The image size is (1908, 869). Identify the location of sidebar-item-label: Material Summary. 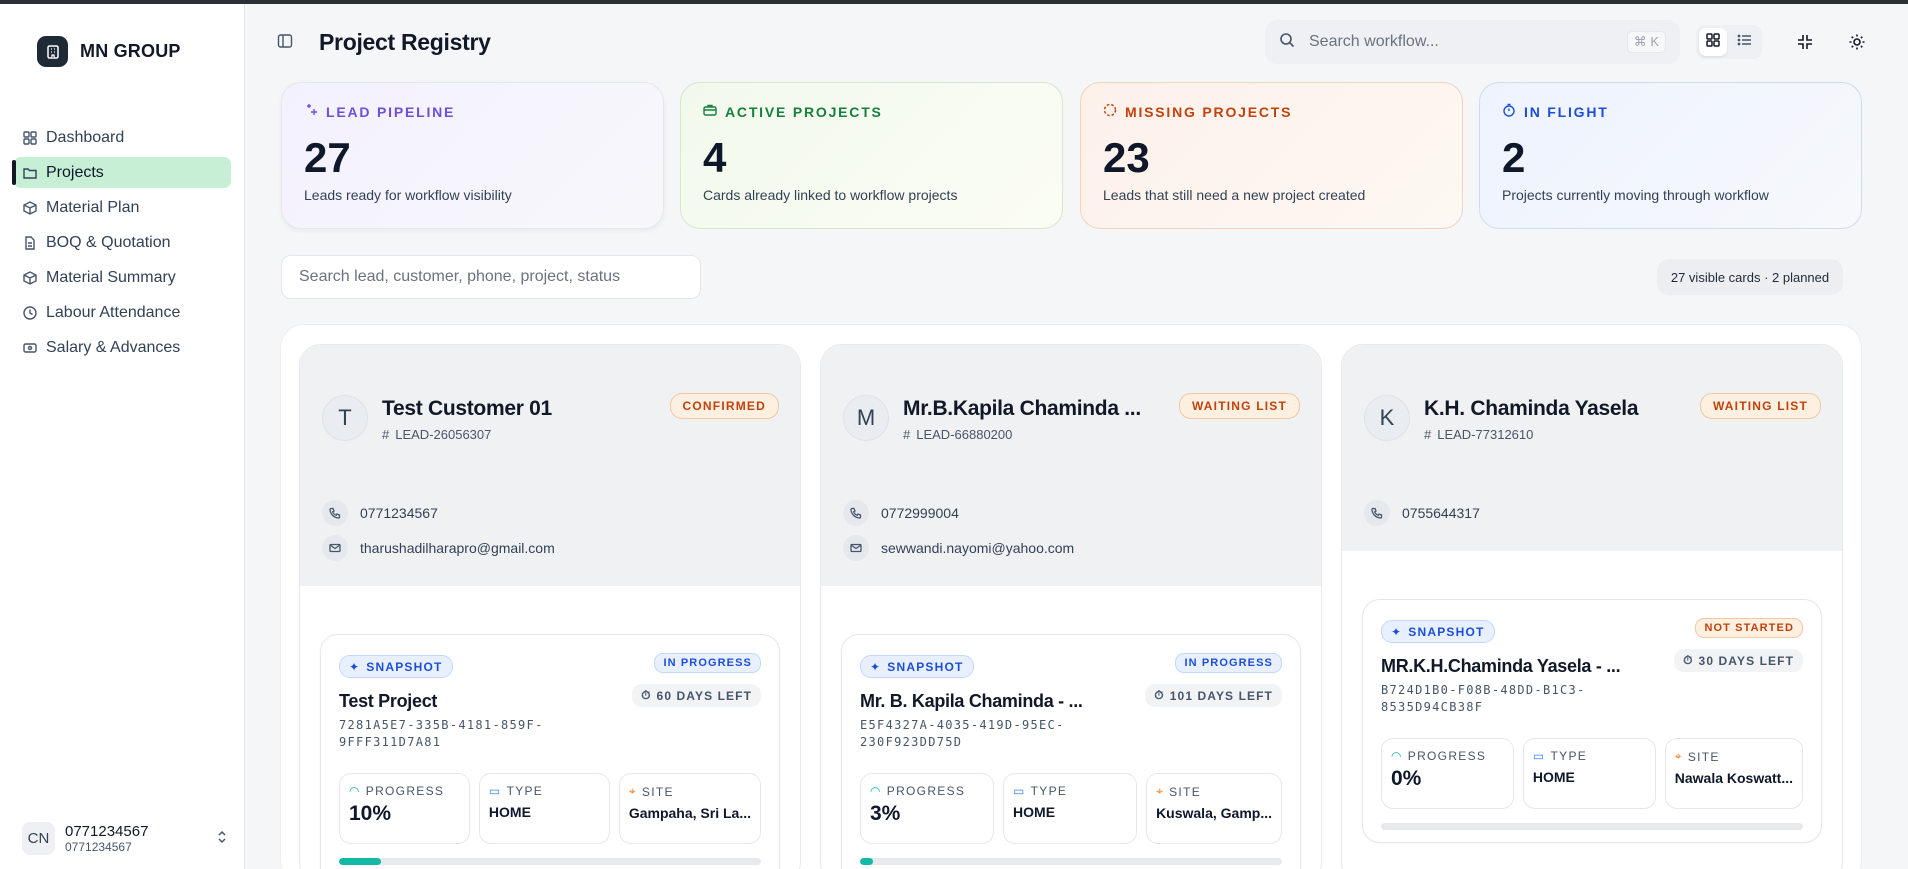
(111, 277).